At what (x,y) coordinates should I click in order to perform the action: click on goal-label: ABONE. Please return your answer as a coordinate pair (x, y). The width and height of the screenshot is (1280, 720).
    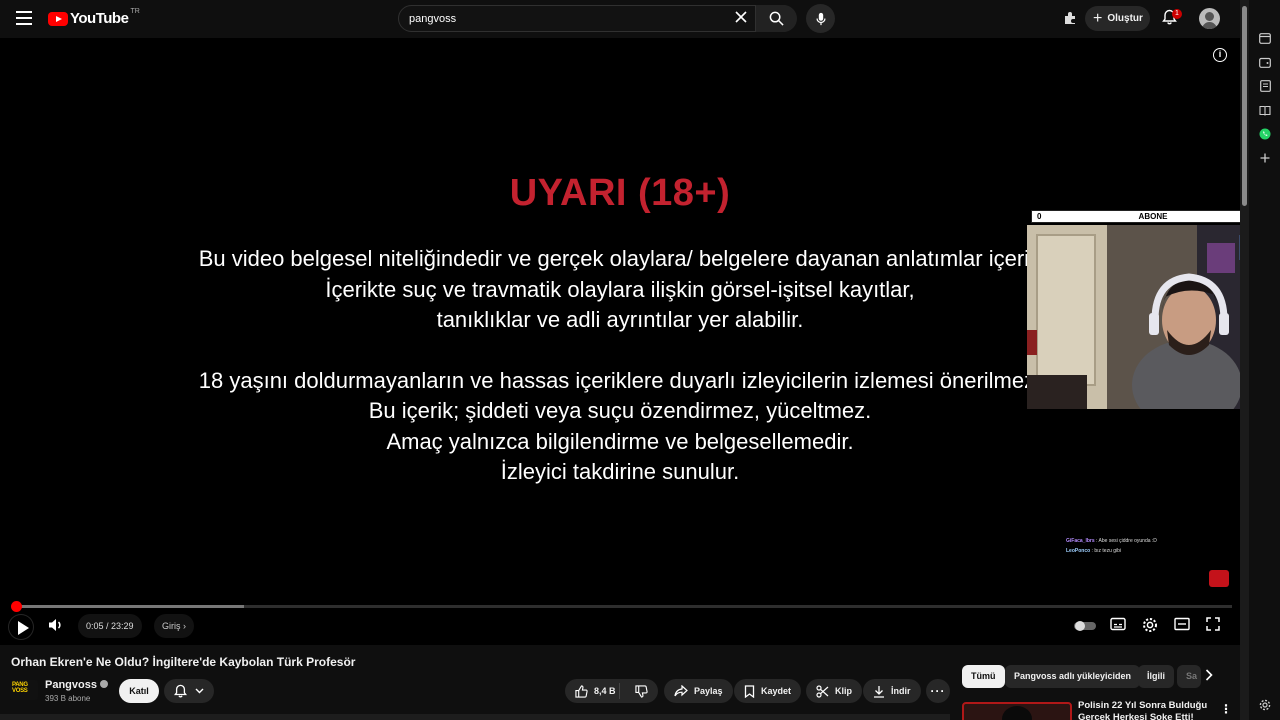
    Looking at the image, I should click on (1153, 216).